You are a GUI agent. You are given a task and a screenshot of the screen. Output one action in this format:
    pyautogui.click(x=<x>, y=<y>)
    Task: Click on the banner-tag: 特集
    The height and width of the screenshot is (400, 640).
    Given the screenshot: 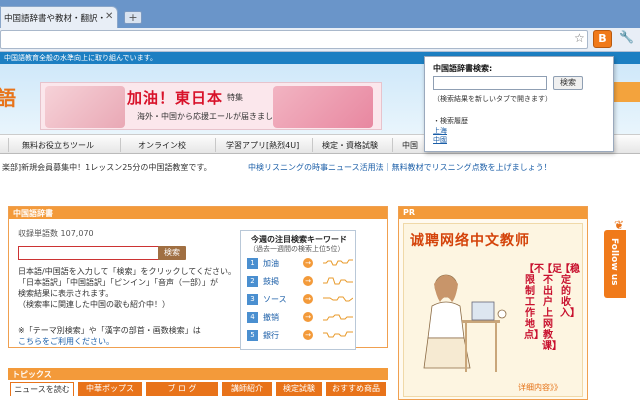 What is the action you would take?
    pyautogui.click(x=235, y=97)
    